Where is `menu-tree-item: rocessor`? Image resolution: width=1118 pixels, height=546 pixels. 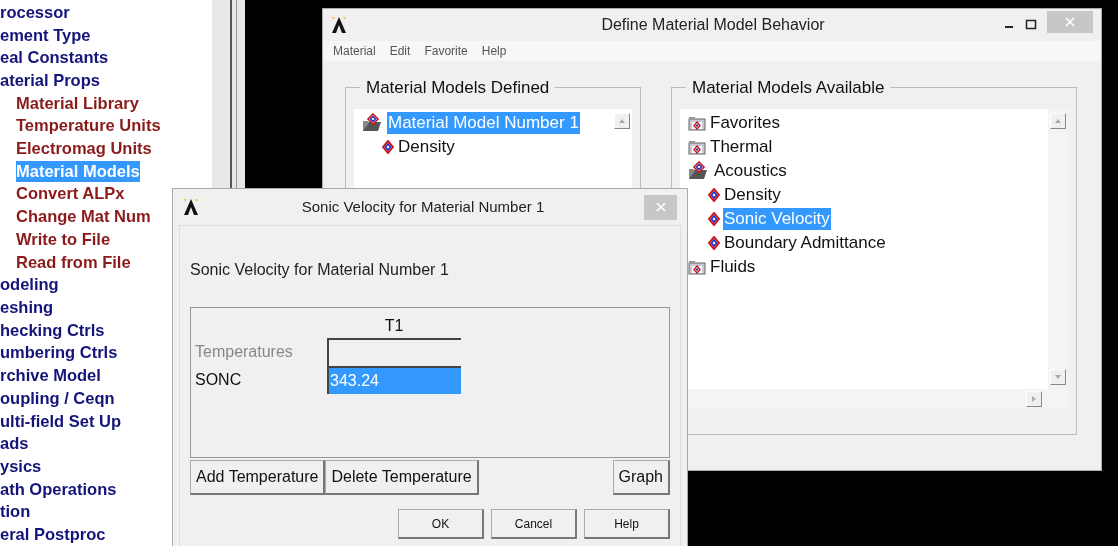 menu-tree-item: rocessor is located at coordinates (35, 12).